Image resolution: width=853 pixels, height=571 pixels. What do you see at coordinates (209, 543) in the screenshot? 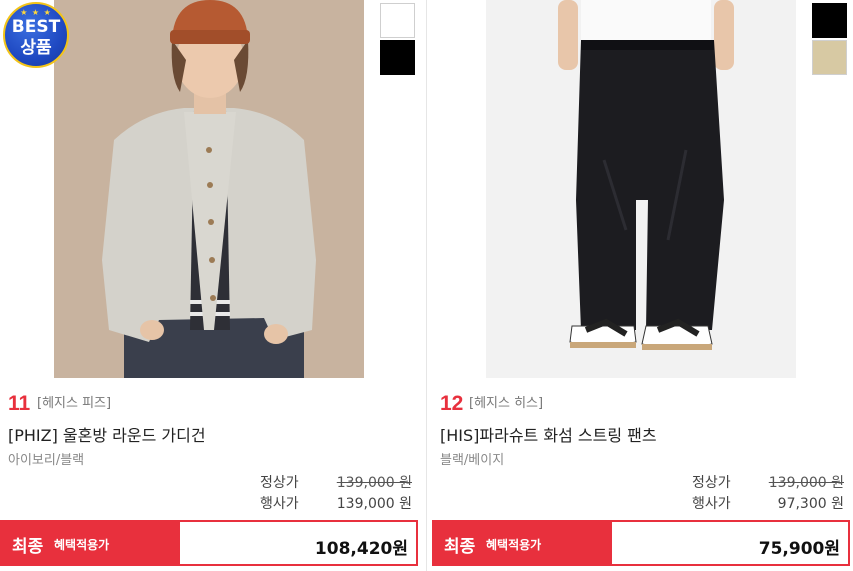
I see `final-price-box: 최종 혜택적용가 108,420원` at bounding box center [209, 543].